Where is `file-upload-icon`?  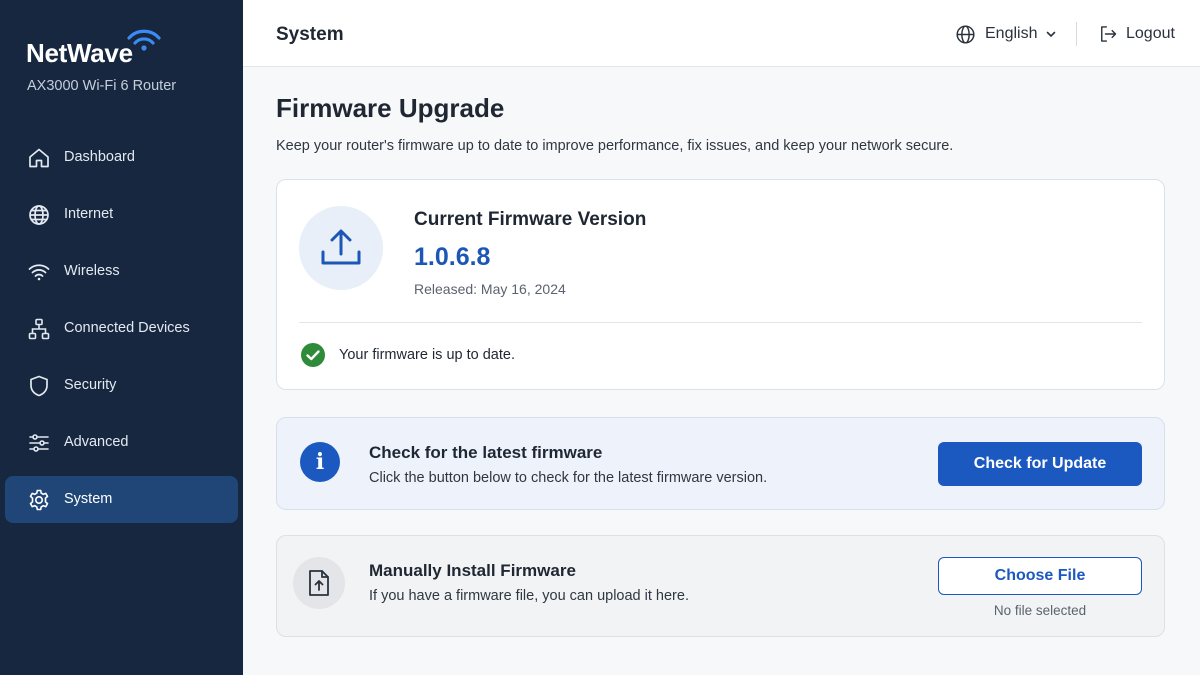 file-upload-icon is located at coordinates (319, 583).